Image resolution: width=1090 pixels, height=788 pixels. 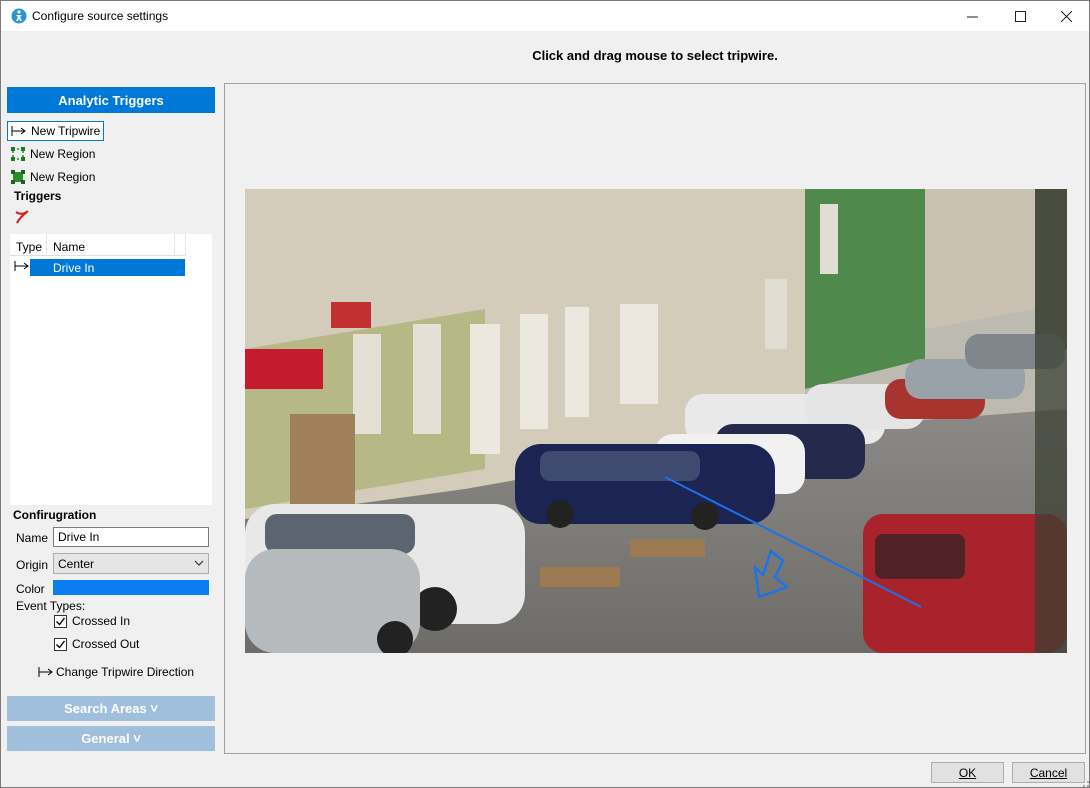 What do you see at coordinates (32, 565) in the screenshot?
I see `origin-label: Origin` at bounding box center [32, 565].